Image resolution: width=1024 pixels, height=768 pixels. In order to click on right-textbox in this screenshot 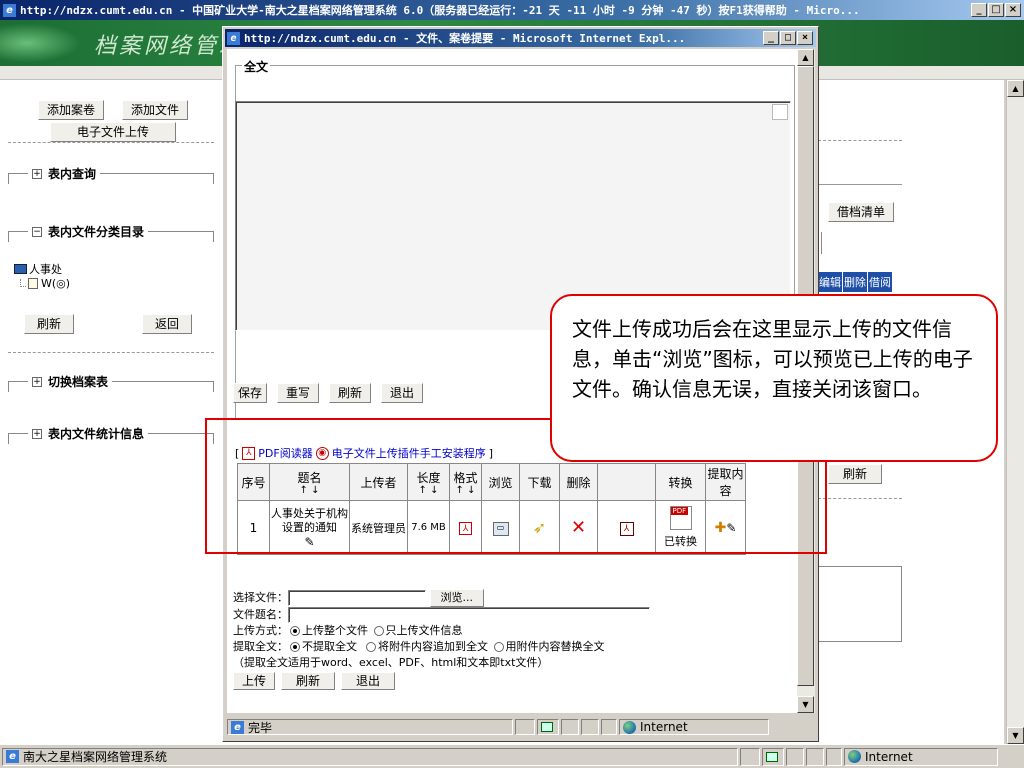, I will do `click(860, 604)`.